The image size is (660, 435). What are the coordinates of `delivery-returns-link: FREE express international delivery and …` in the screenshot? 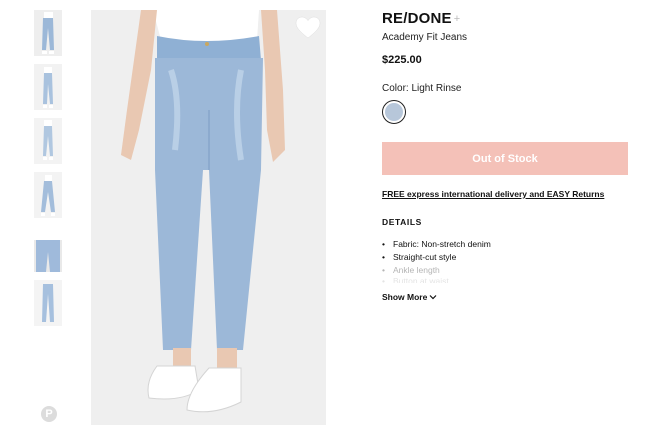 It's located at (505, 194).